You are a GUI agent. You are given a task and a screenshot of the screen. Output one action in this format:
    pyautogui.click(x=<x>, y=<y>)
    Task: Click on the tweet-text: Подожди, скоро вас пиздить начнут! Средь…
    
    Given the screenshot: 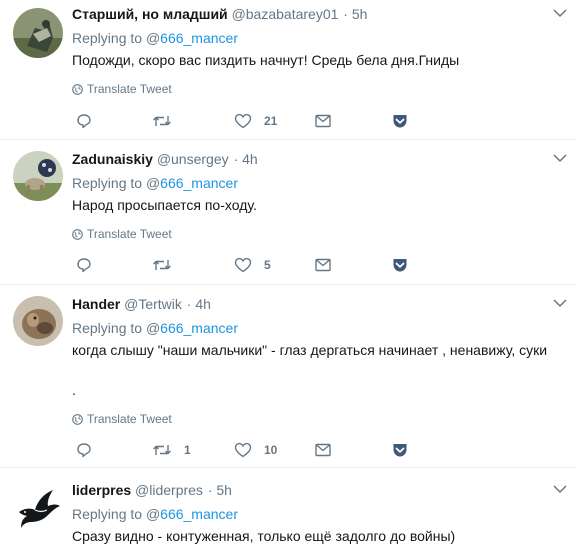 What is the action you would take?
    pyautogui.click(x=266, y=60)
    